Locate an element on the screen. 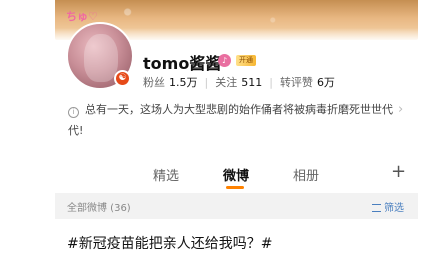 This screenshot has height=270, width=429. bio-text: 总有一天，这场人为大型悲剧的始作俑者将被病毒折磨死世世代代! is located at coordinates (230, 120).